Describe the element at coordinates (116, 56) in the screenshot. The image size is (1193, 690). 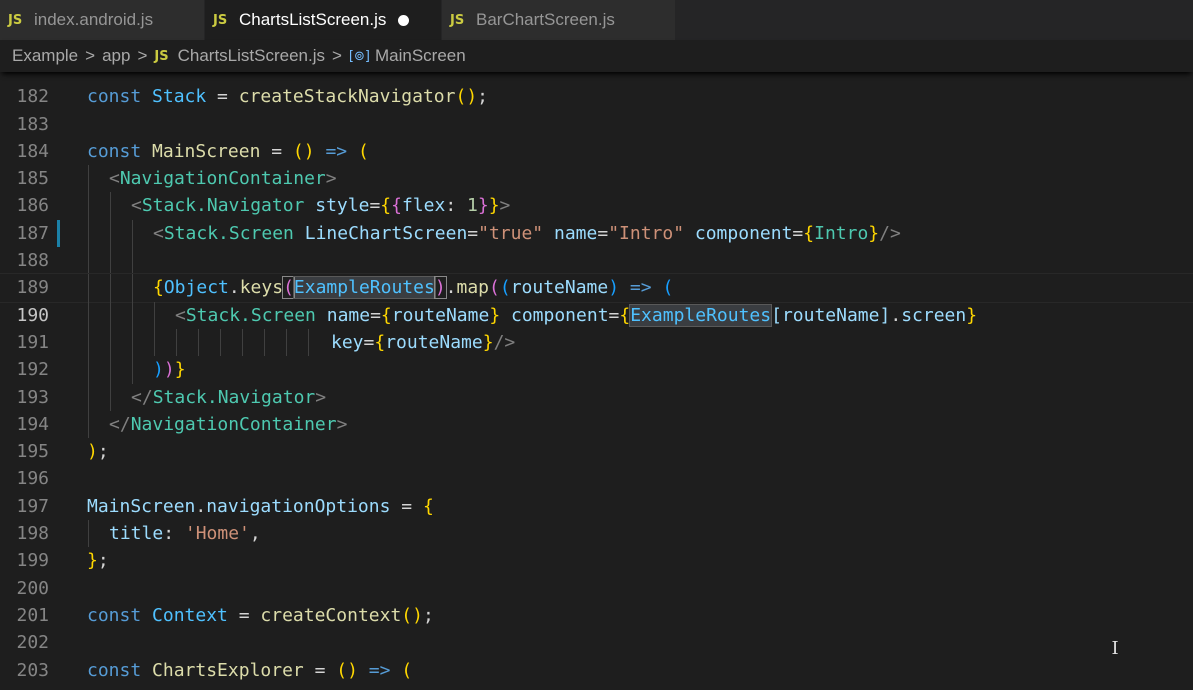
I see `breadcrumb-item-app: app` at that location.